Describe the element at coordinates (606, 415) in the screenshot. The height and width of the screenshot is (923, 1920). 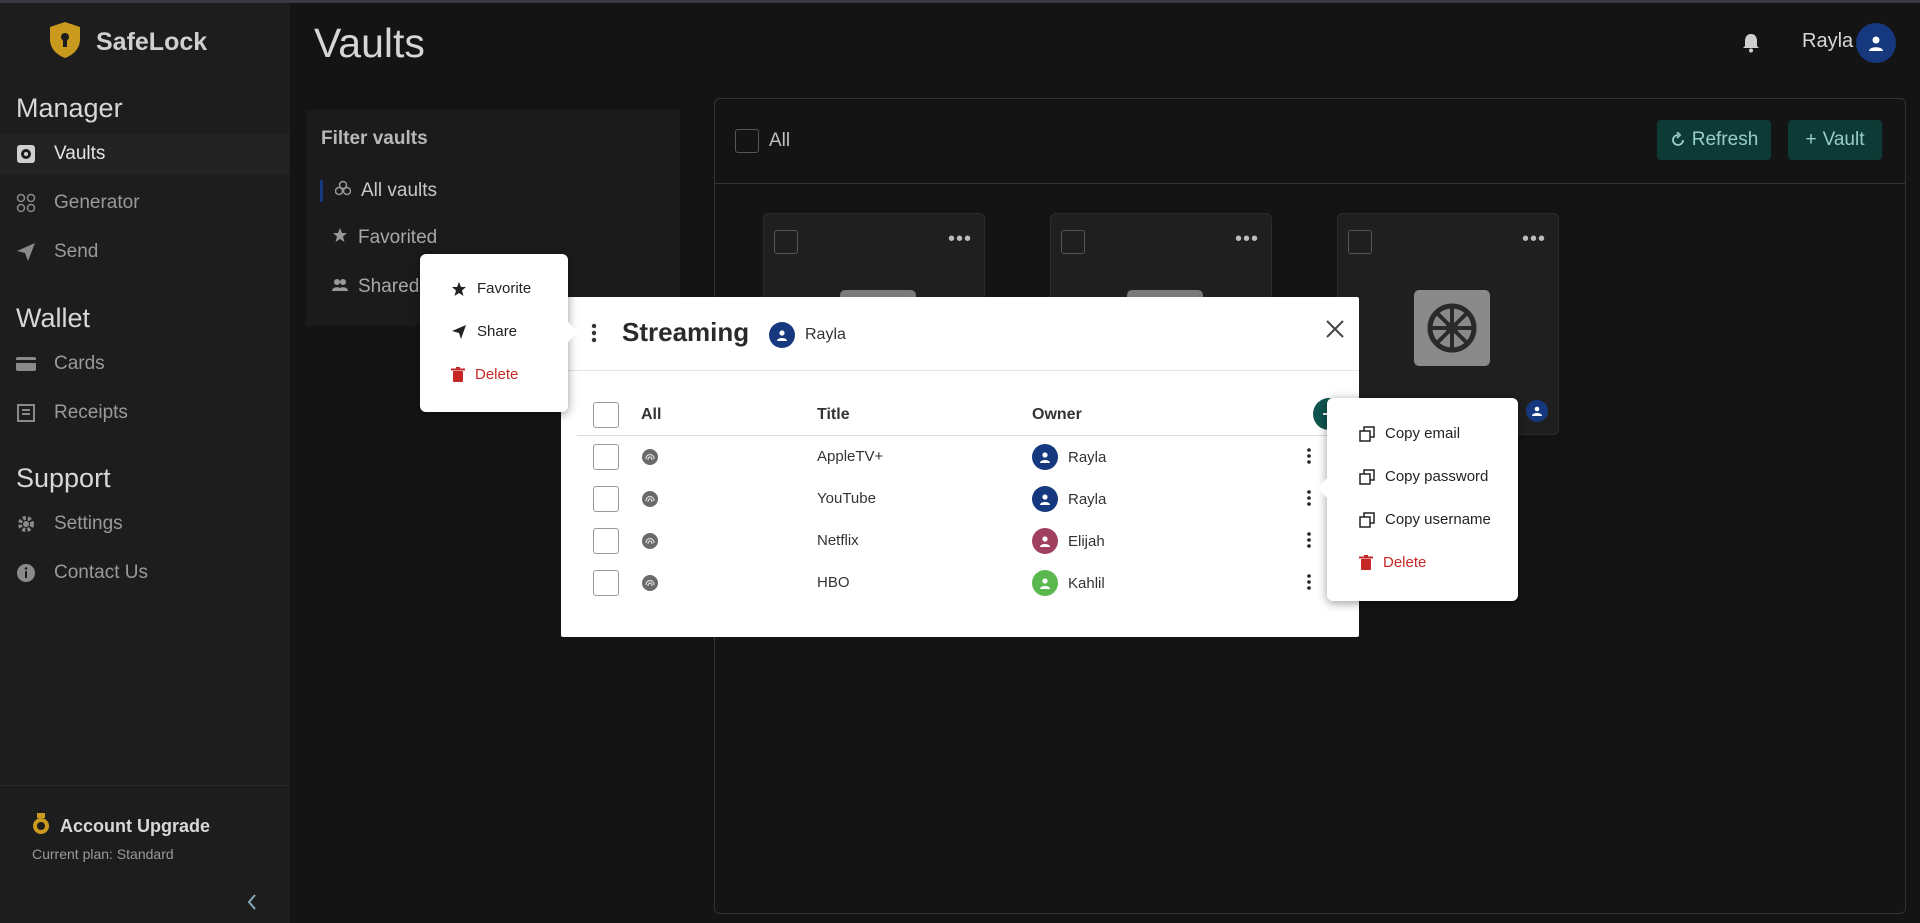
I see `select-all-items-checkbox` at that location.